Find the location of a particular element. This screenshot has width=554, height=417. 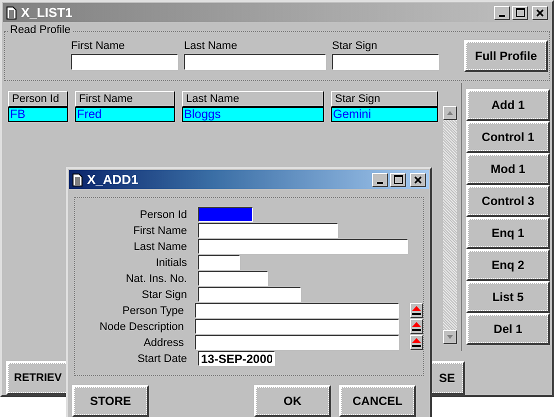

action-button: Control 1 is located at coordinates (508, 137).